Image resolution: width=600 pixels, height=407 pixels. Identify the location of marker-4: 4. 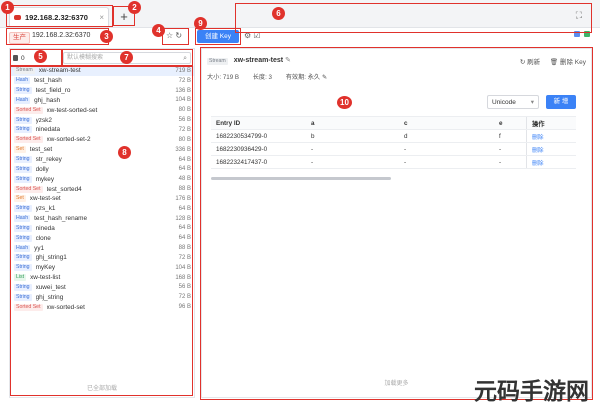
(158, 30).